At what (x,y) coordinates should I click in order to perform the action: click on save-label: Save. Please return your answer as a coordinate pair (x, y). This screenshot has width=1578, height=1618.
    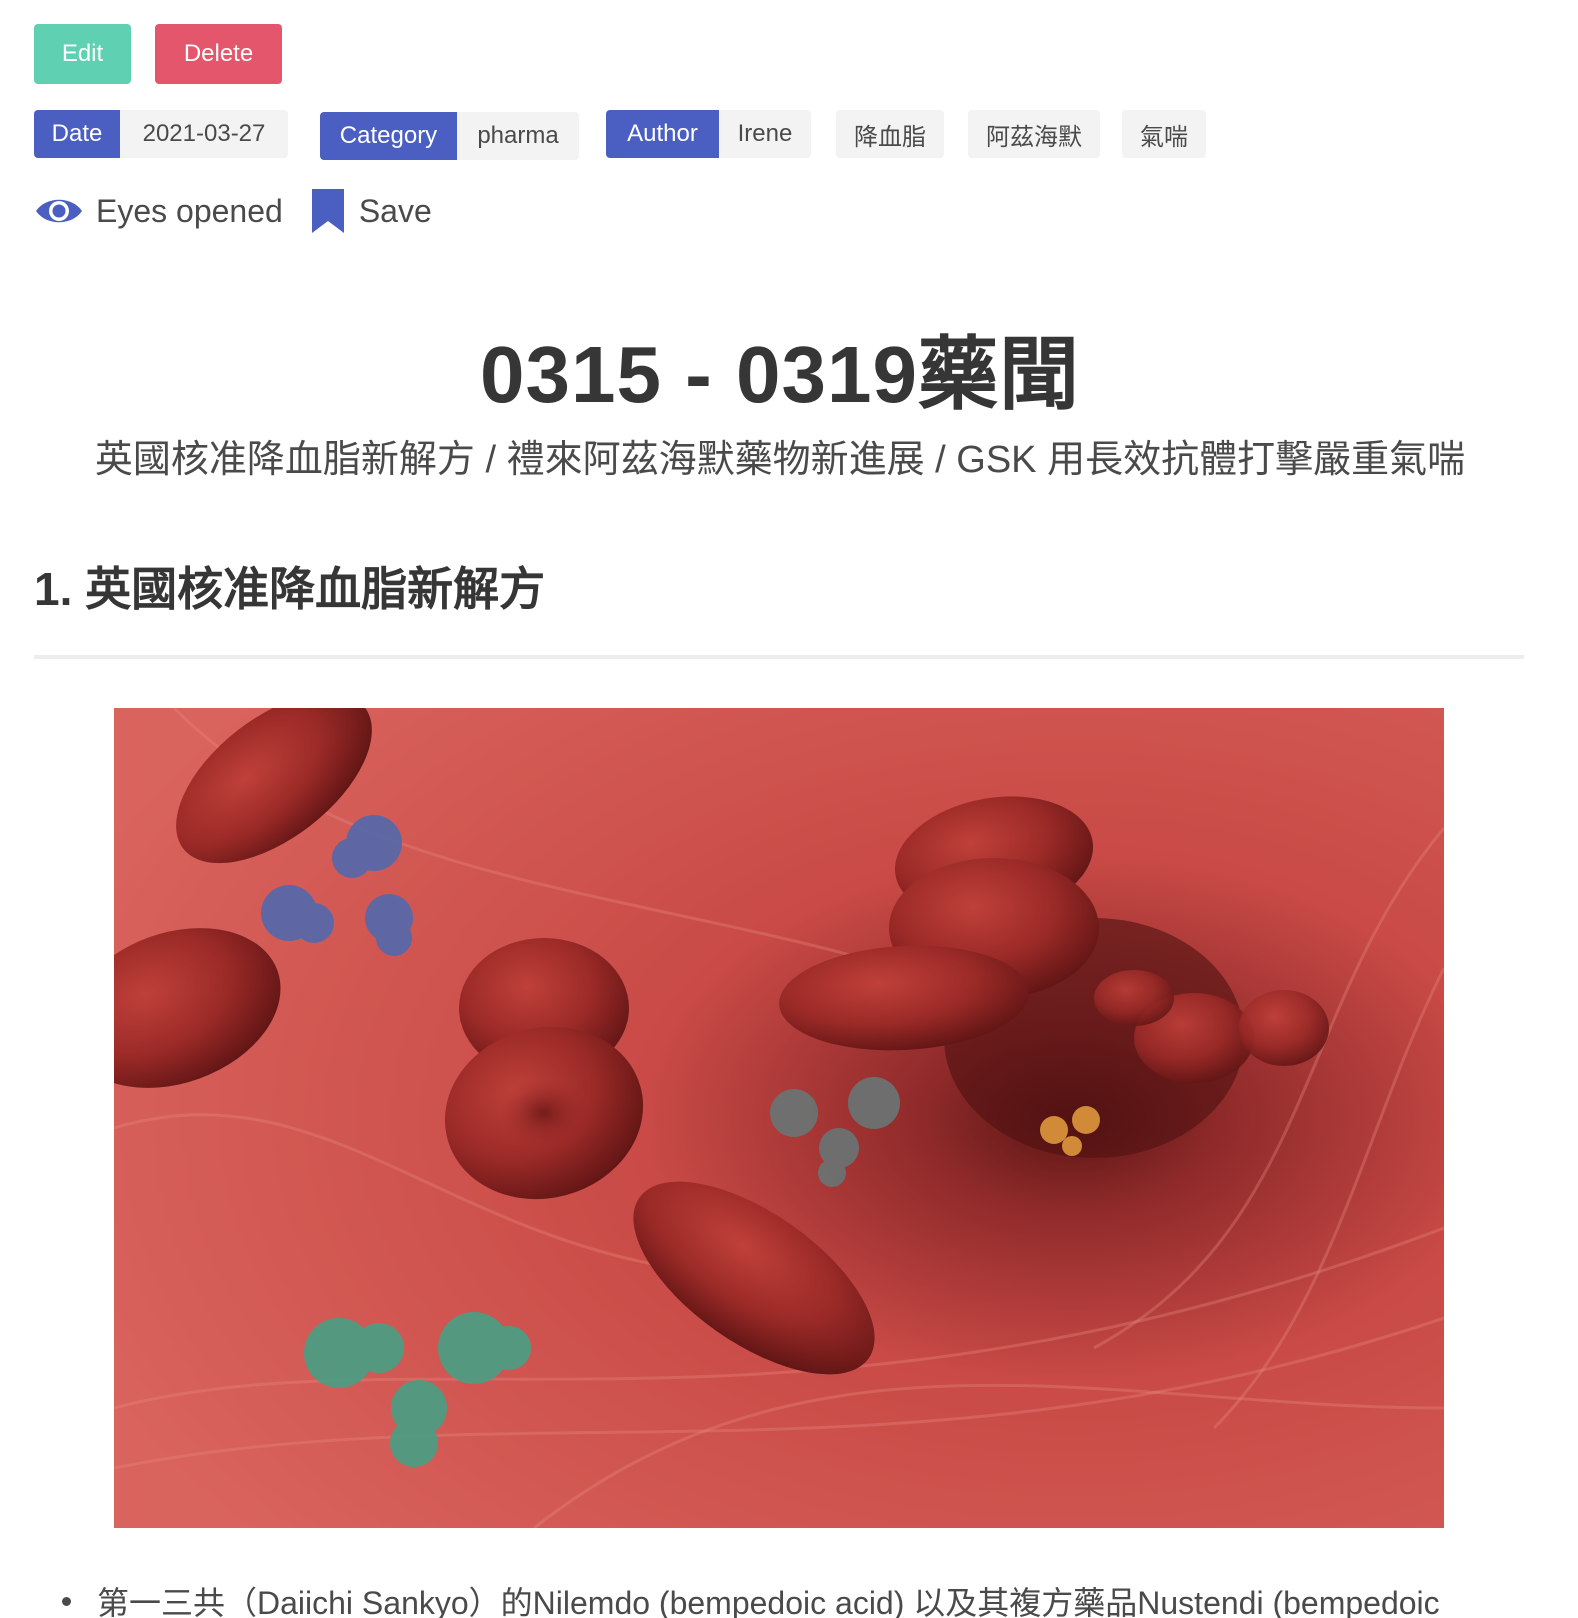
    Looking at the image, I should click on (395, 211).